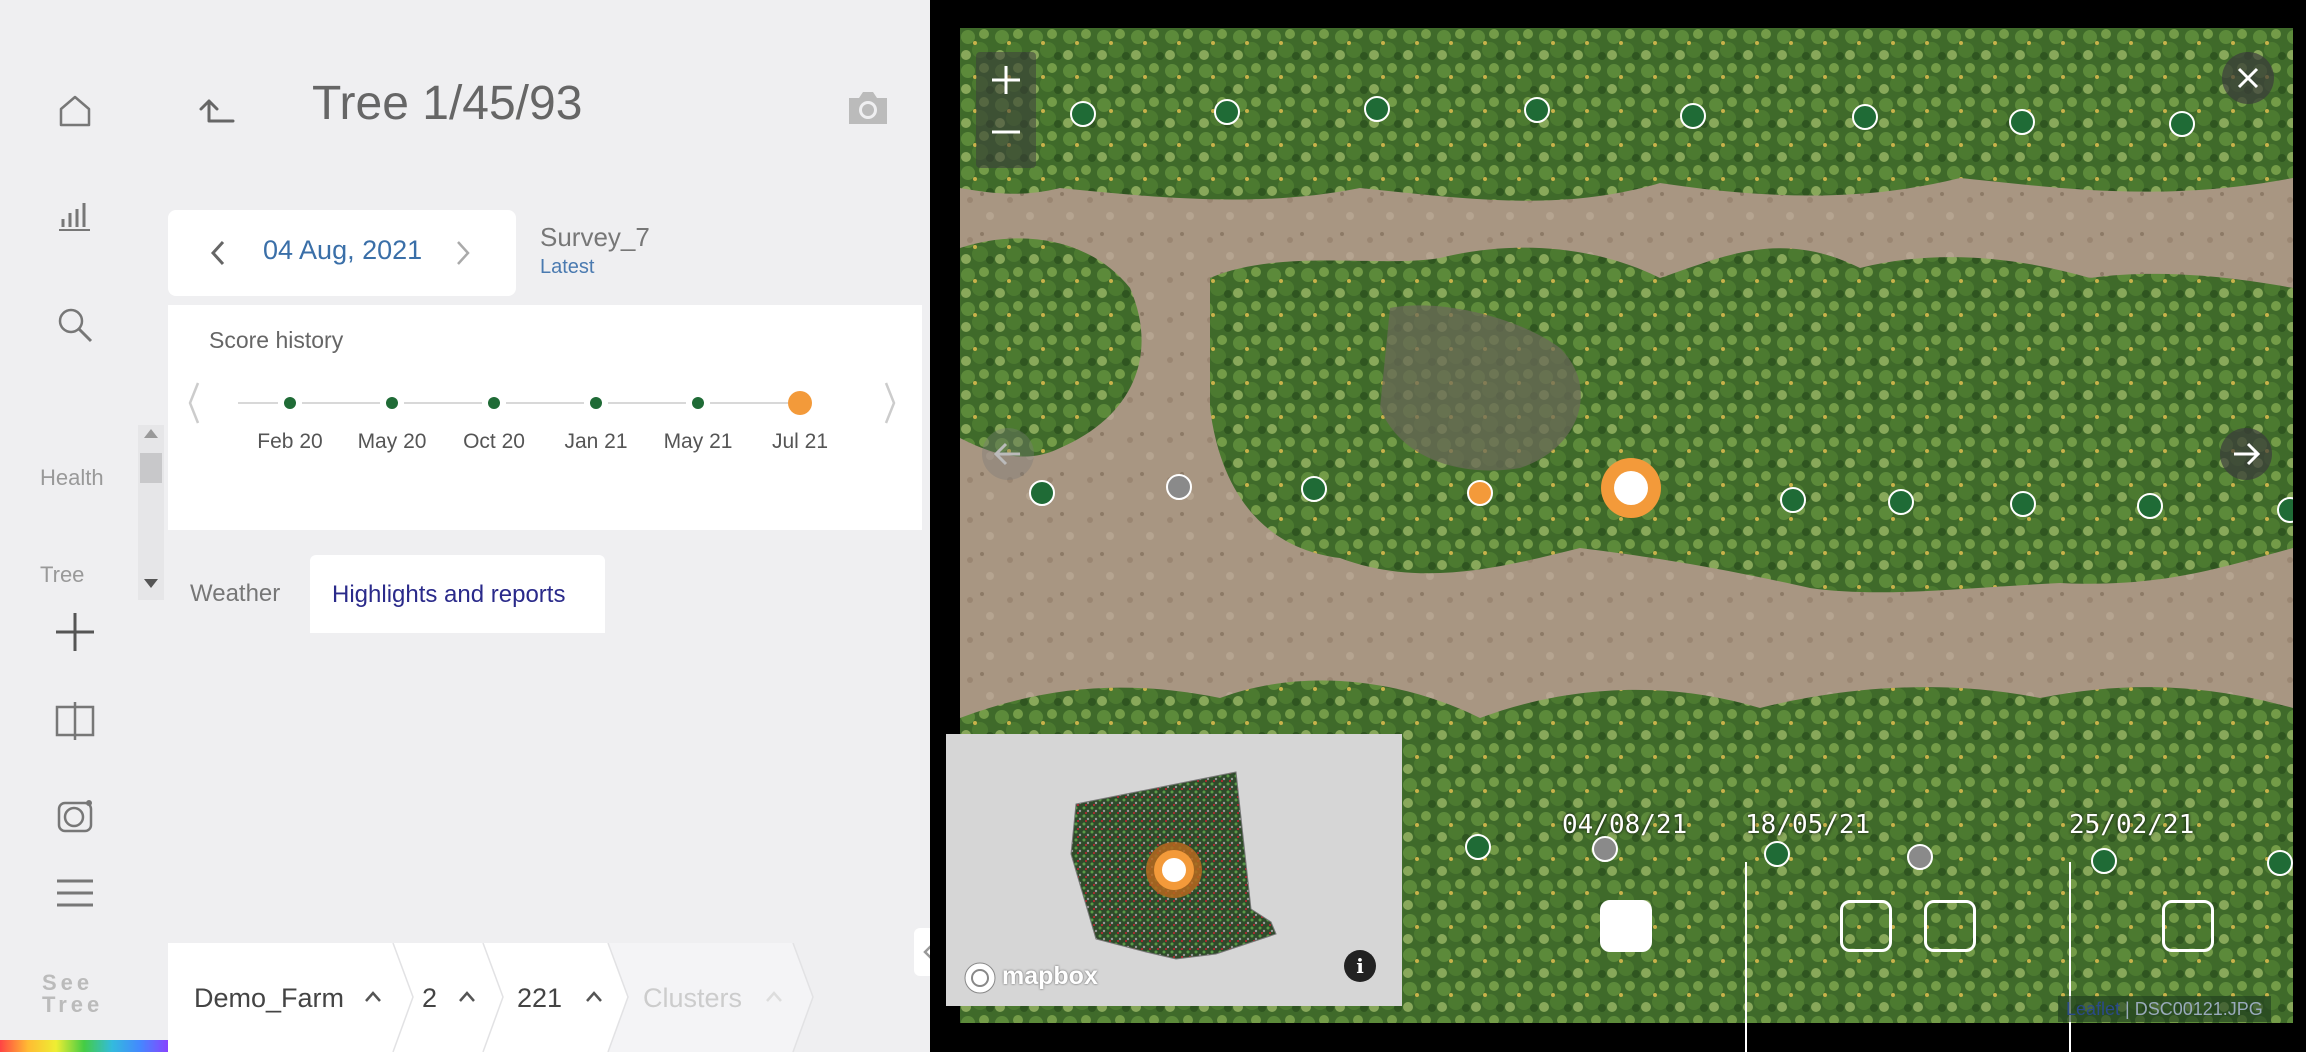 This screenshot has height=1052, width=2306. I want to click on score-point-label: May 20, so click(392, 441).